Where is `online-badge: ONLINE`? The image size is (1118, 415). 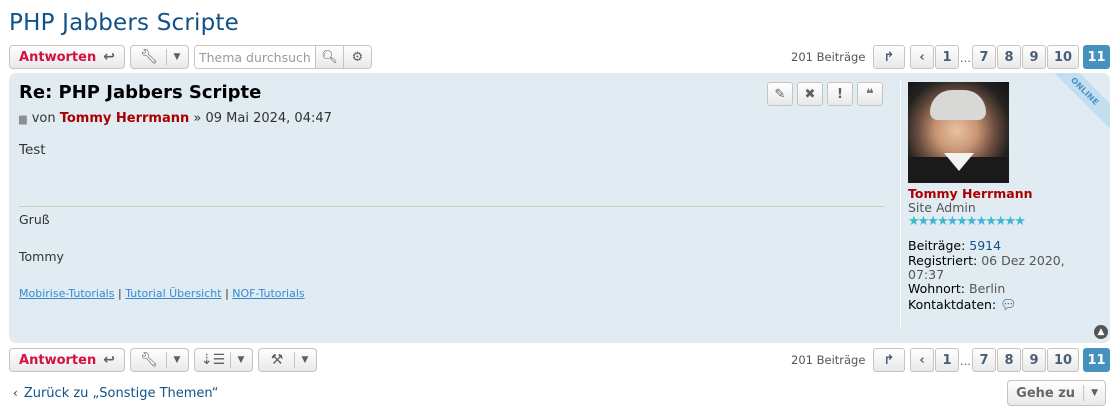 online-badge: ONLINE is located at coordinates (1074, 105).